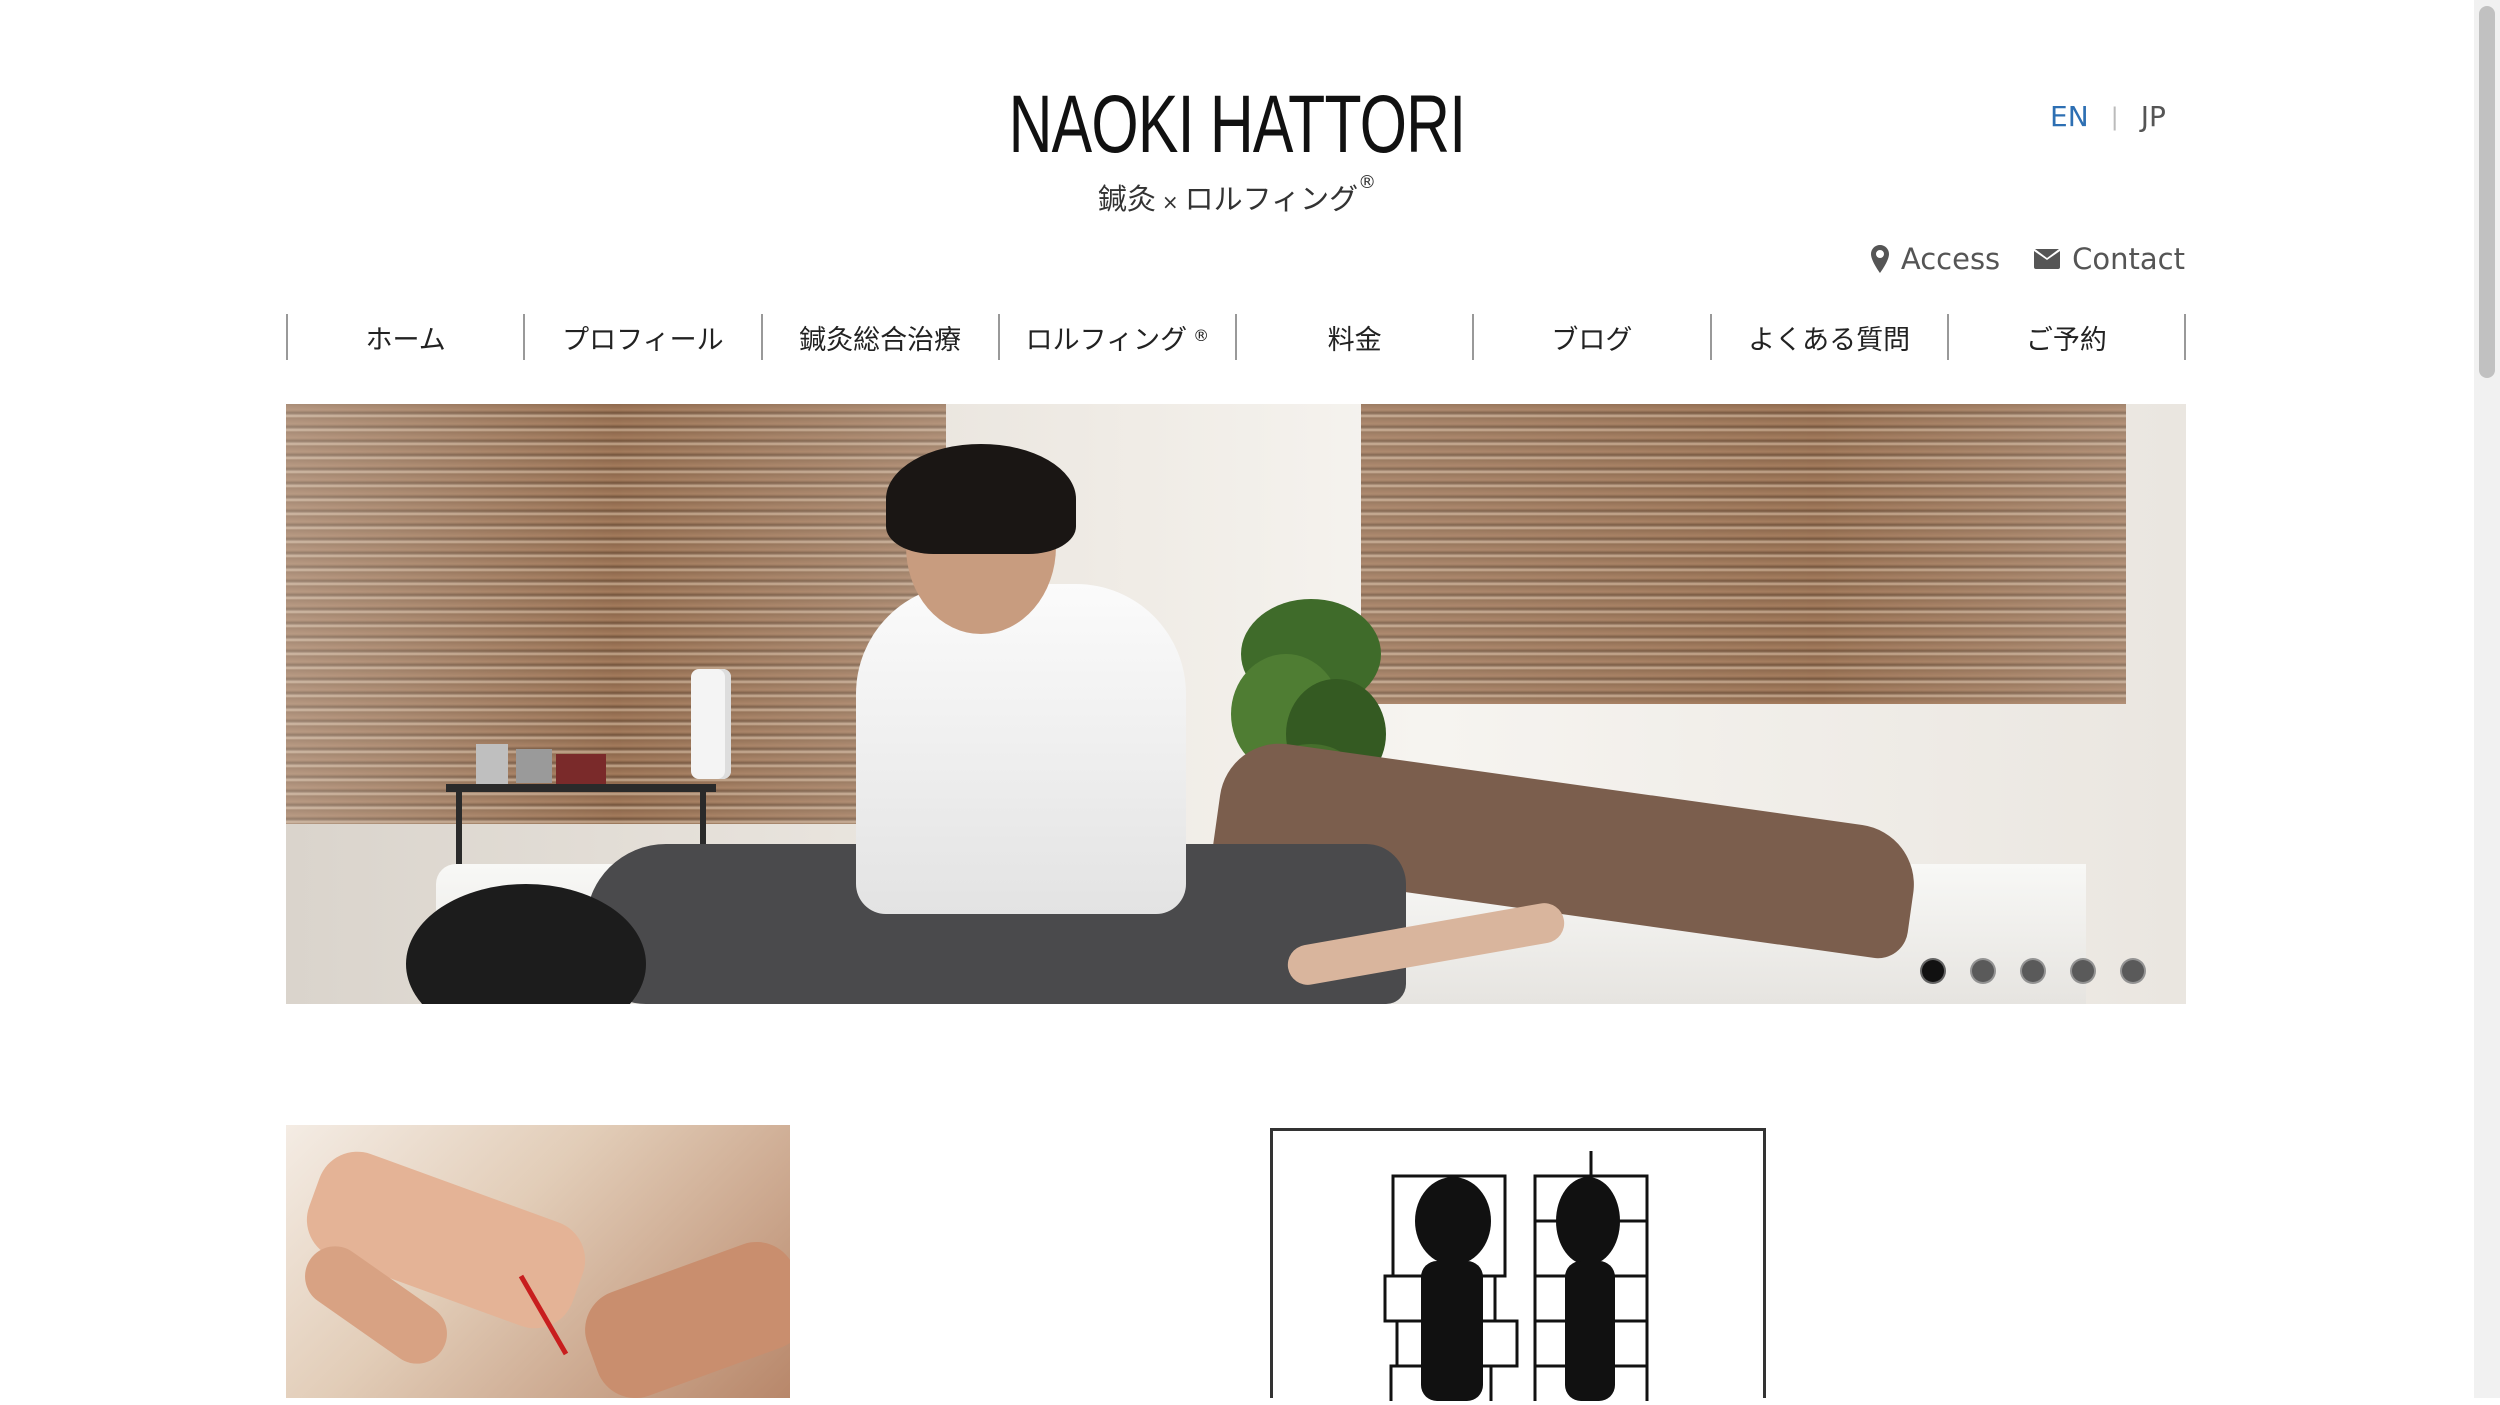 This screenshot has width=2500, height=1405. What do you see at coordinates (1201, 335) in the screenshot?
I see `nav-rolfing-registered-mark: ®` at bounding box center [1201, 335].